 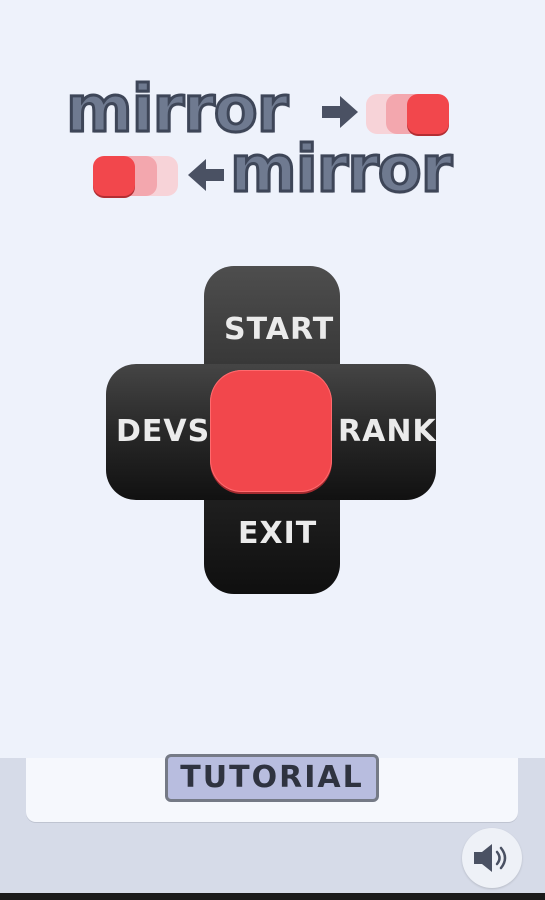 I want to click on tutorial-button: TUTORIAL, so click(x=272, y=778).